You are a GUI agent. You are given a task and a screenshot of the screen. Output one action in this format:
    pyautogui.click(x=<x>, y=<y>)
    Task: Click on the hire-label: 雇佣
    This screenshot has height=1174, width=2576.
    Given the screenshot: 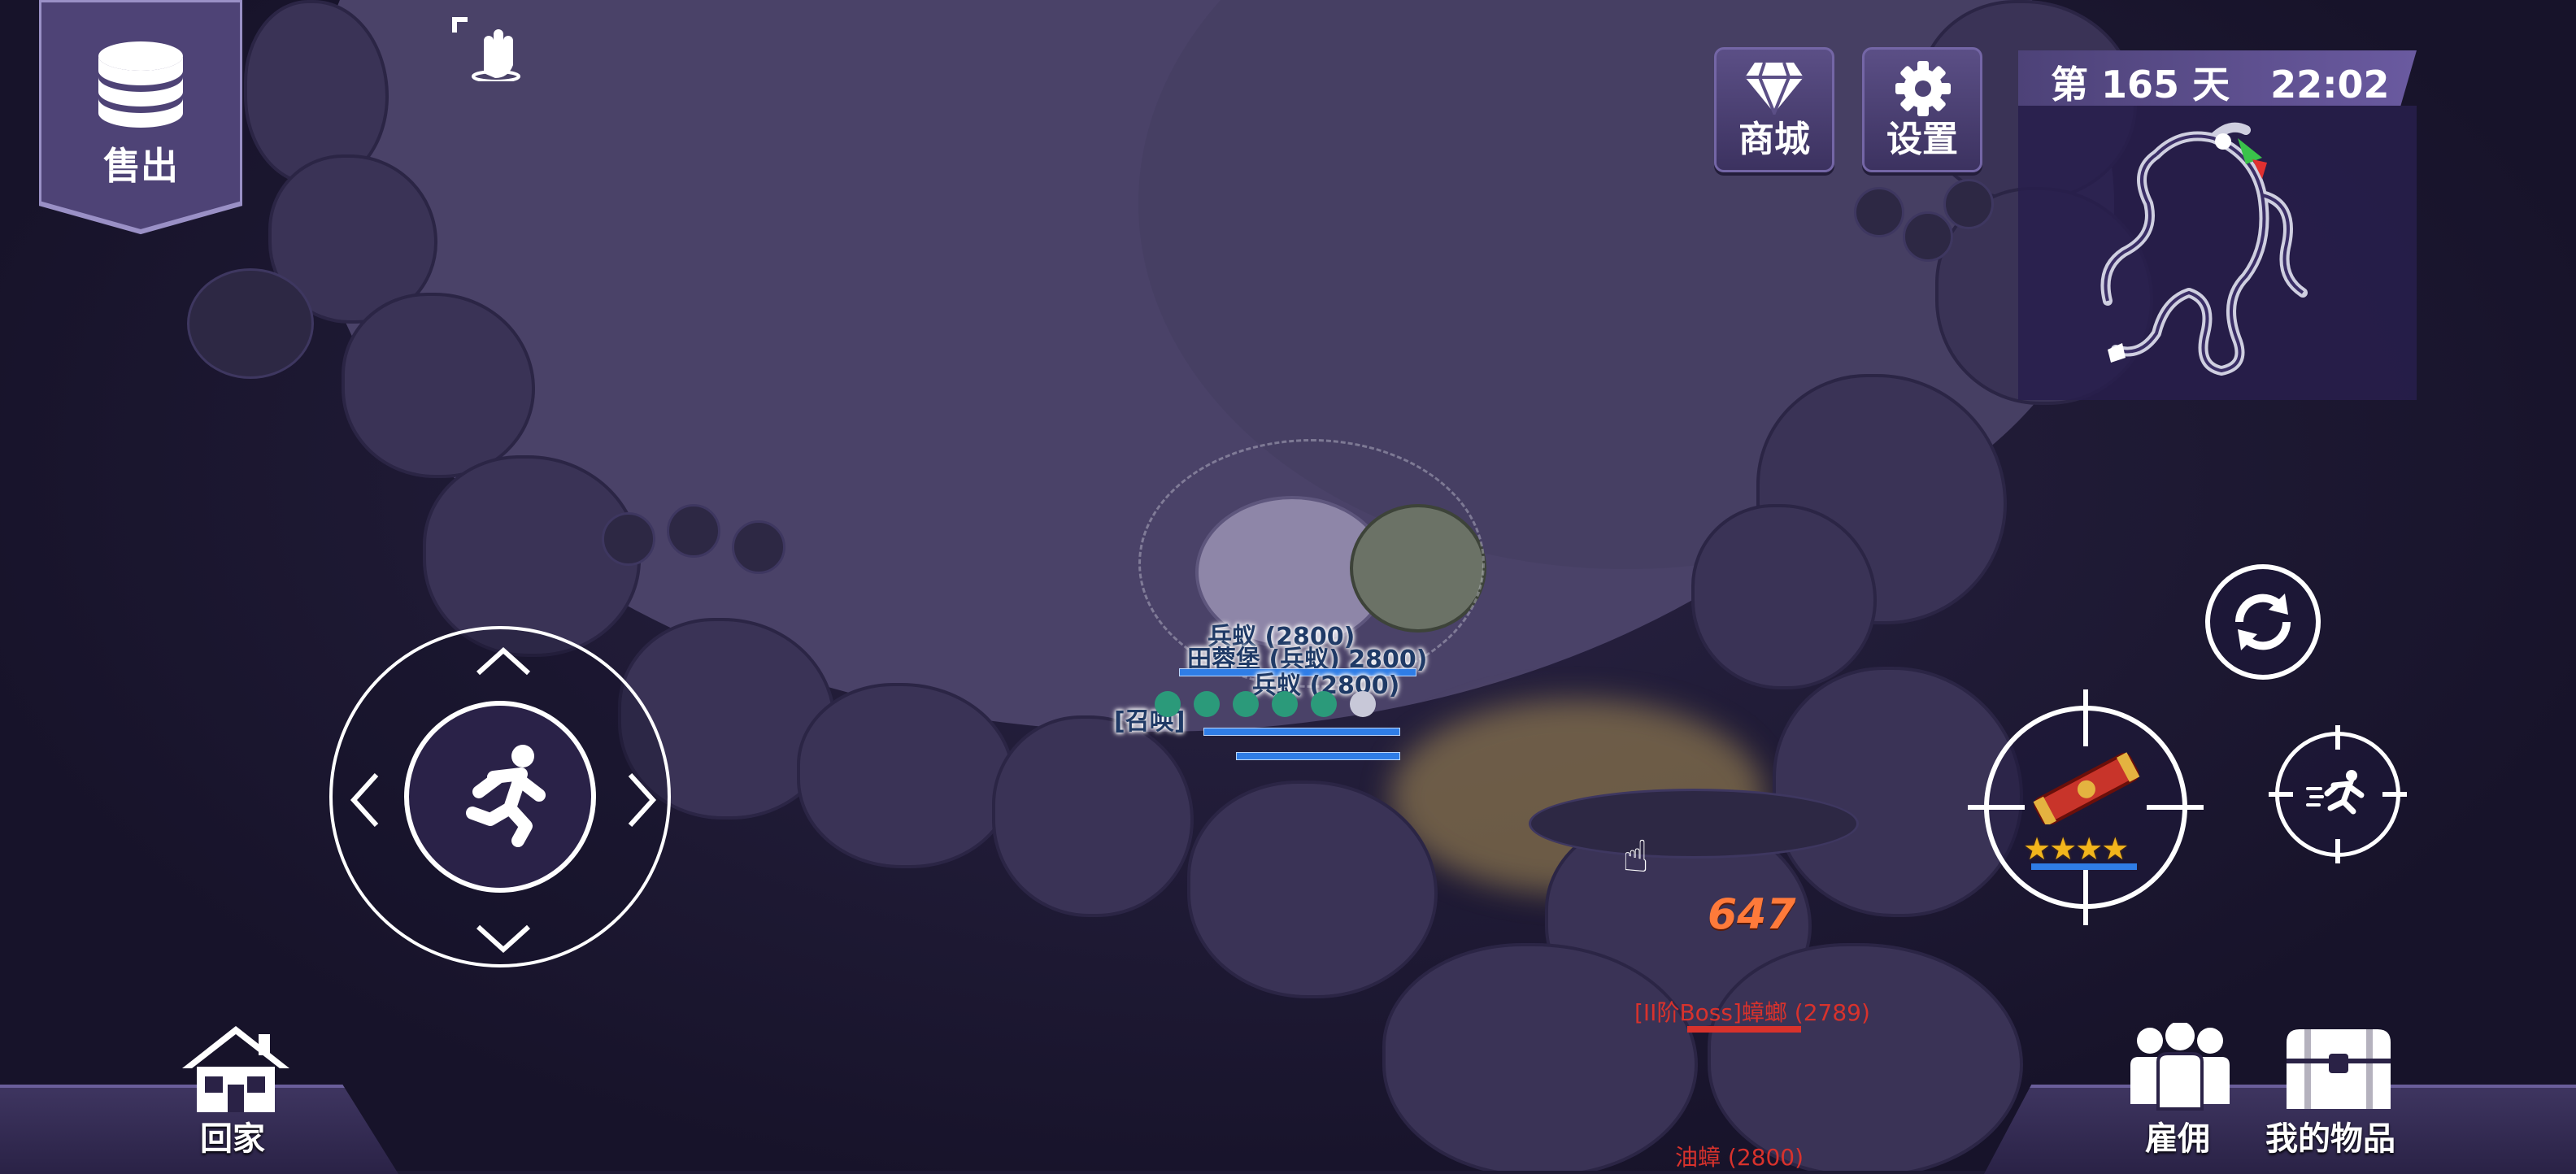 What is the action you would take?
    pyautogui.click(x=2178, y=1139)
    